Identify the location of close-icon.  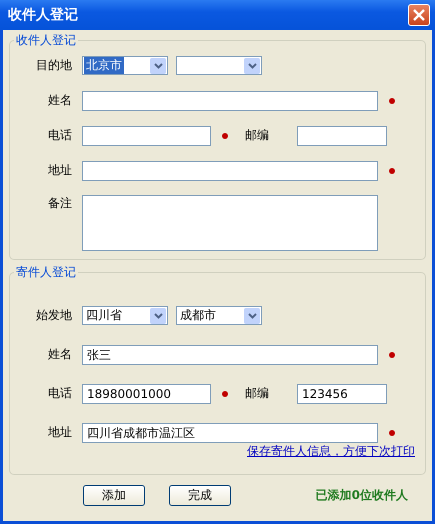
(419, 15).